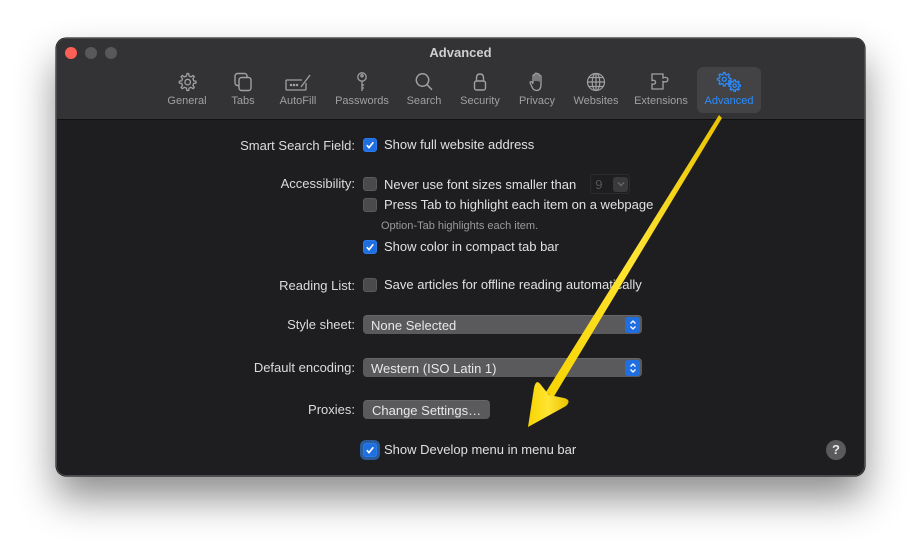 This screenshot has height=549, width=919. I want to click on default-encoding-value: Western (ISO Latin 1), so click(434, 368).